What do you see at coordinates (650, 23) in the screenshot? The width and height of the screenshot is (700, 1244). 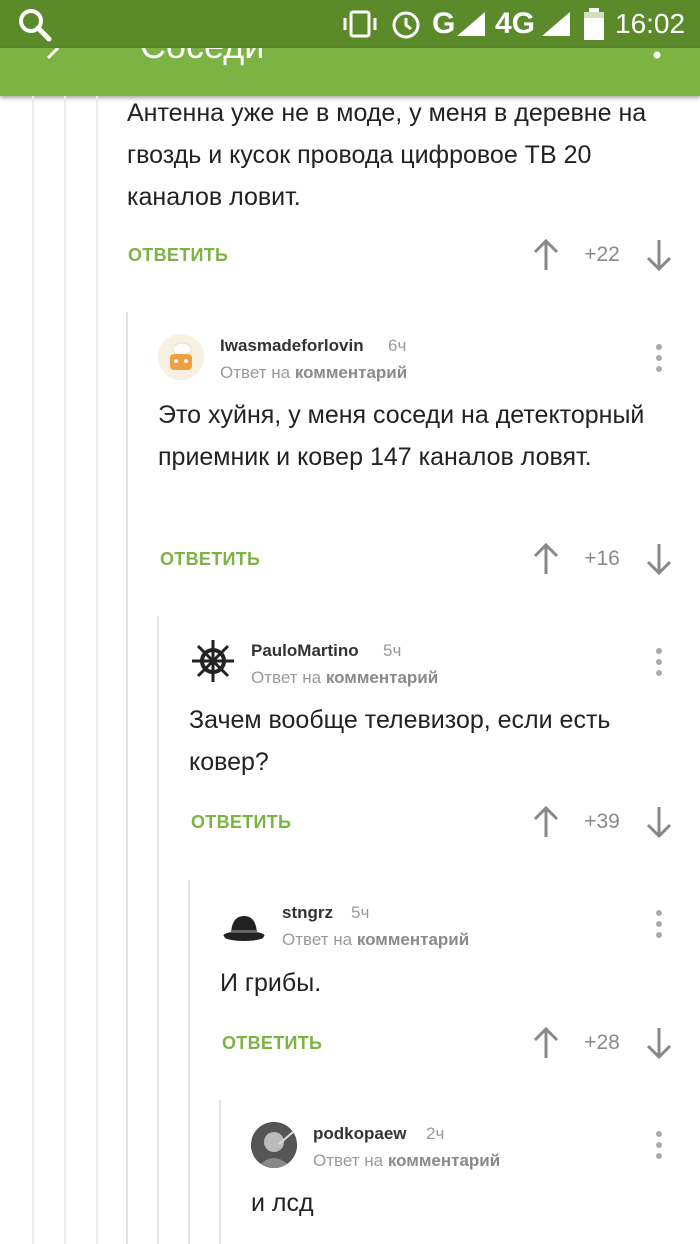 I see `clock: 16:02` at bounding box center [650, 23].